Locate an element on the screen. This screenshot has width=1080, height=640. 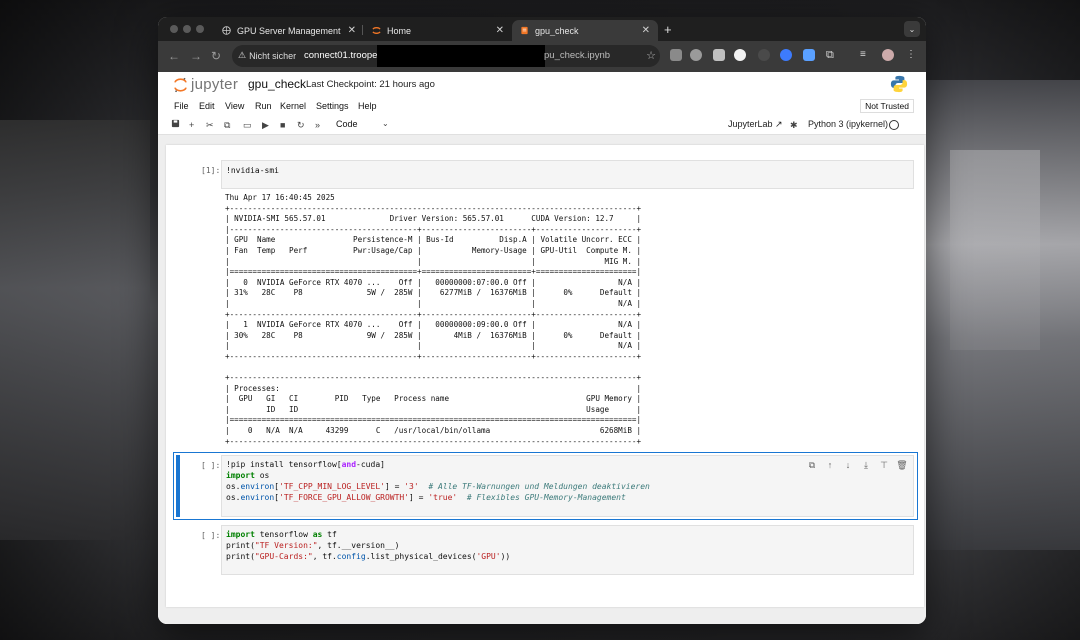
cut-icon: ✂ is located at coordinates (210, 125).